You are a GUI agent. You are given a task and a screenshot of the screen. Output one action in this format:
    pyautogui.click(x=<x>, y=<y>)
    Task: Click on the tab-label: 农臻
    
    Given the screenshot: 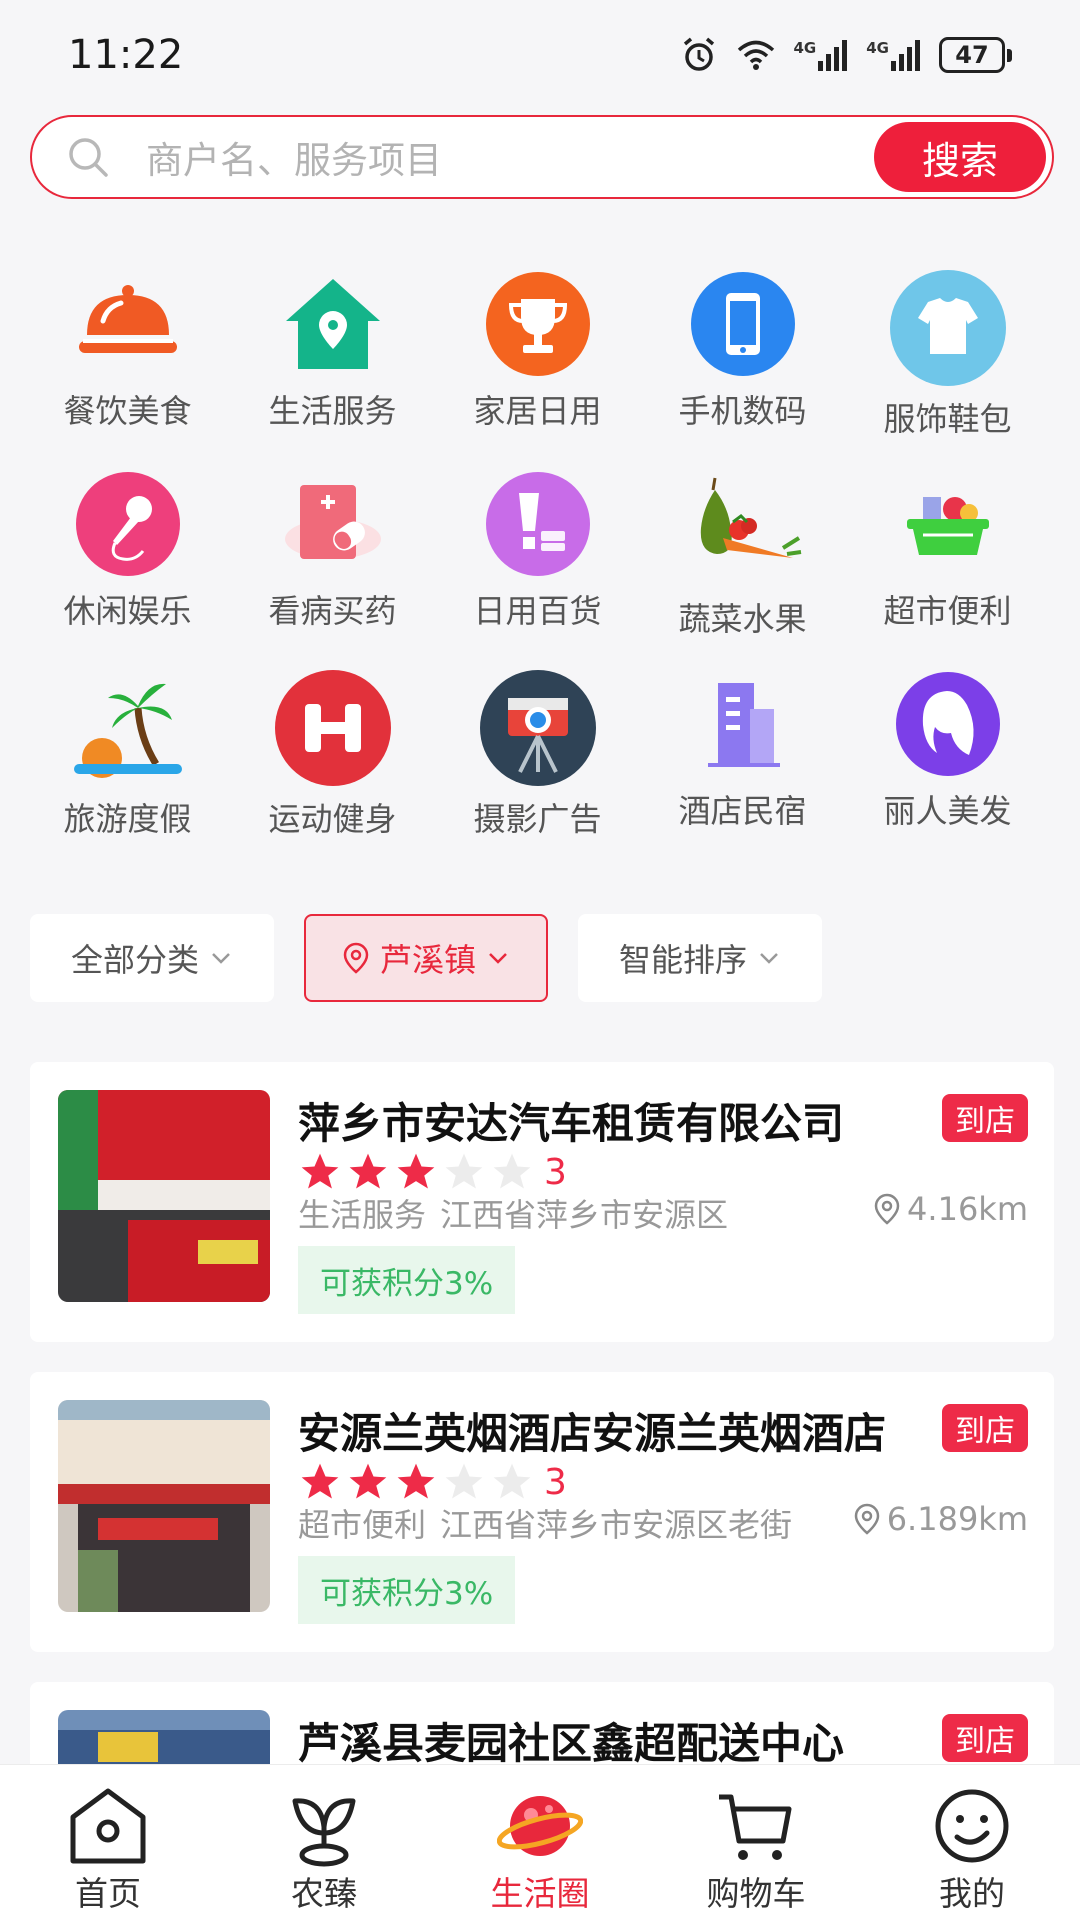 What is the action you would take?
    pyautogui.click(x=324, y=1893)
    